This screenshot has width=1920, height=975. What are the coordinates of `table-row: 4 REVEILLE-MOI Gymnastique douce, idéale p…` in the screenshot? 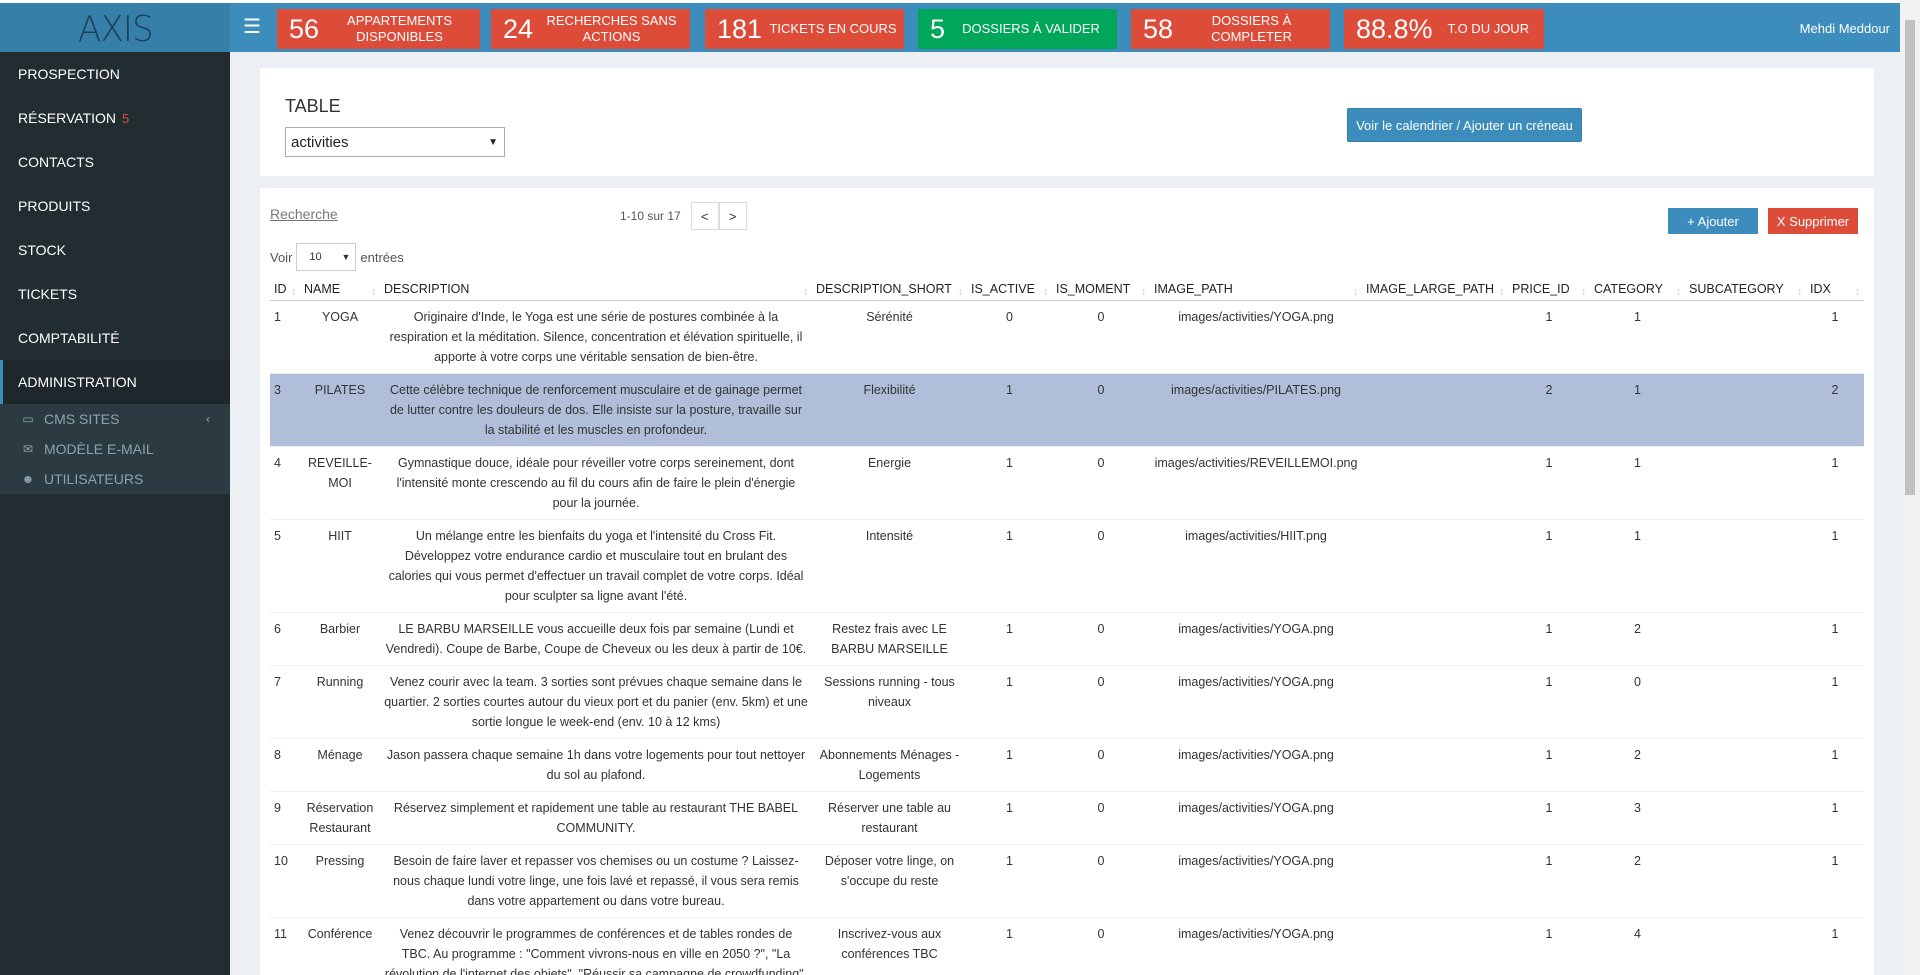 It's located at (1067, 482).